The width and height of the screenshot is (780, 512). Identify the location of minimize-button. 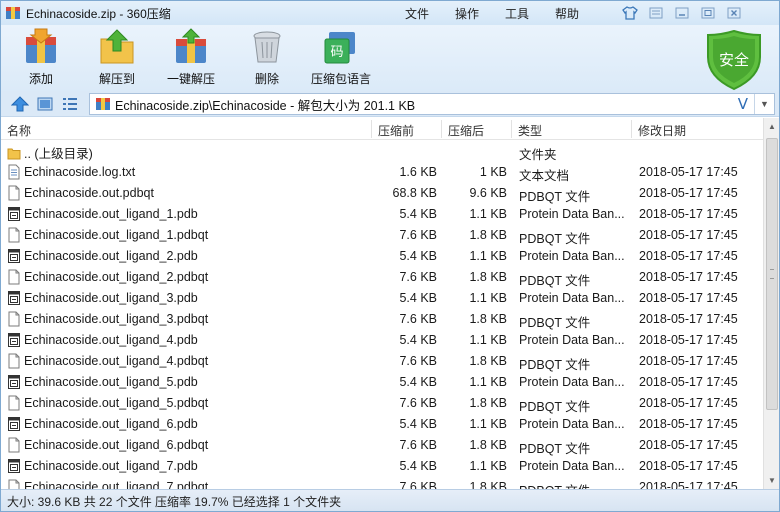
(682, 13).